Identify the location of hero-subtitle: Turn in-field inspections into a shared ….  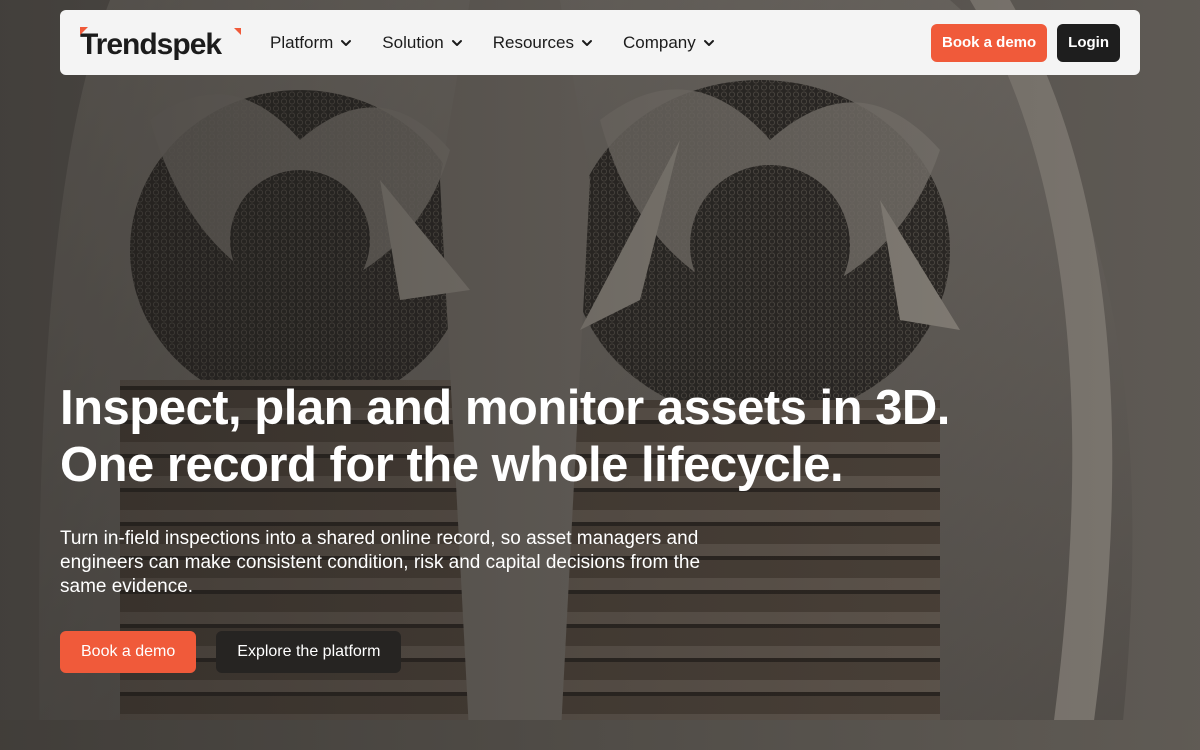
(380, 562).